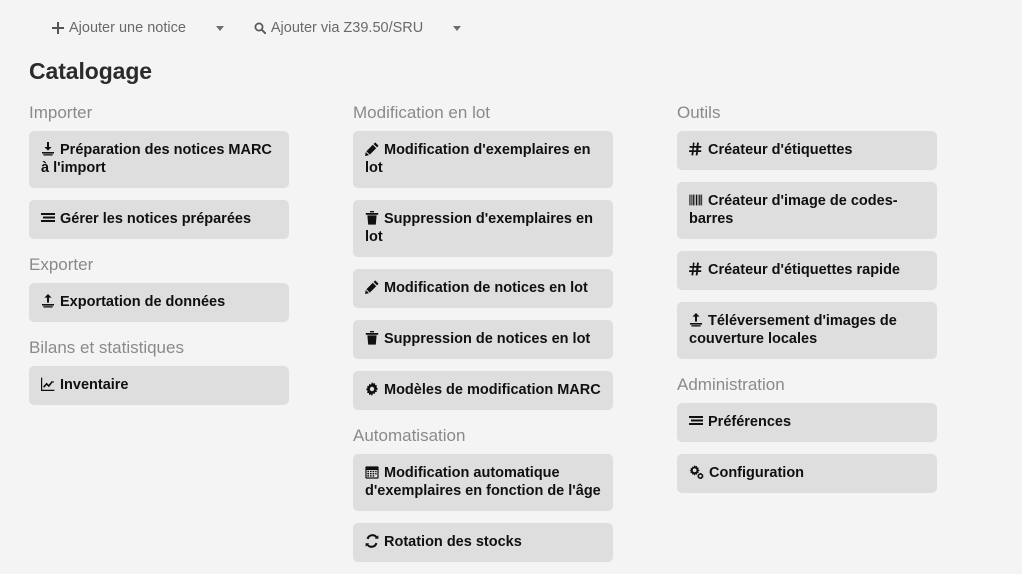 This screenshot has width=1022, height=574. I want to click on section-heading-exporter: Exporter, so click(61, 264).